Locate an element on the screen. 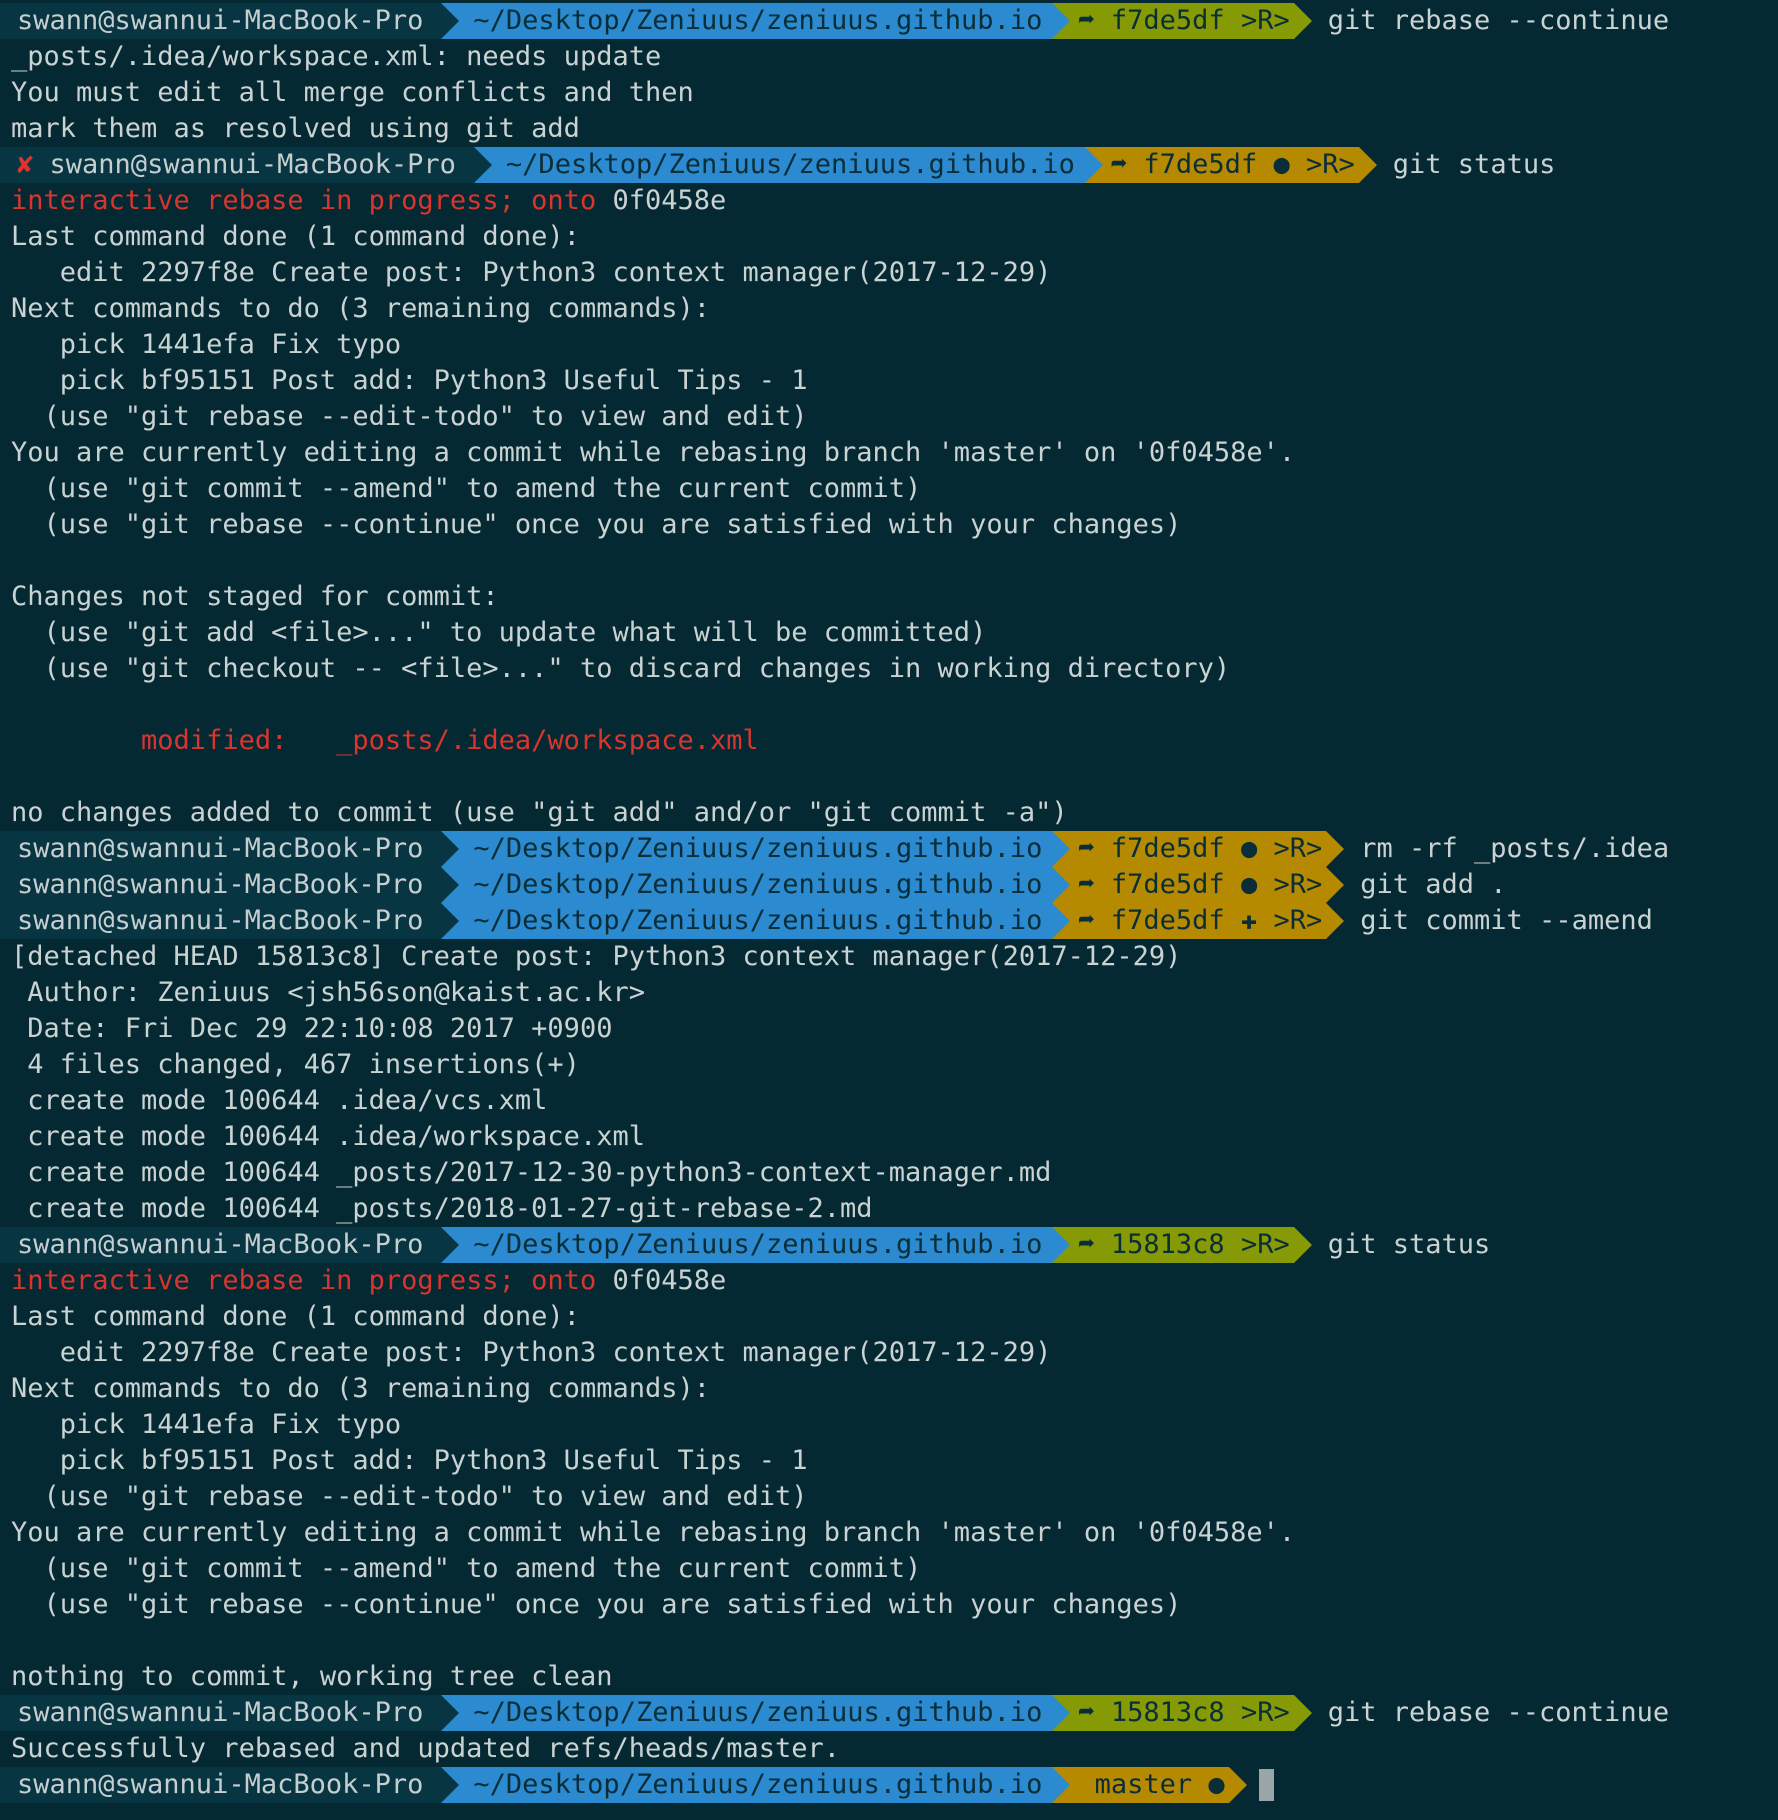 The image size is (1778, 1820). error-status-icon: ✘ is located at coordinates (25, 164).